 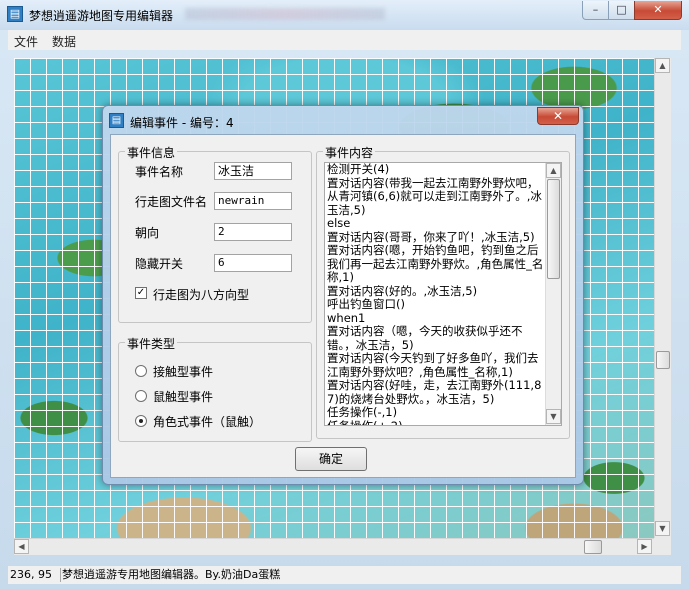 What do you see at coordinates (159, 172) in the screenshot?
I see `event-name-label: 事件名称` at bounding box center [159, 172].